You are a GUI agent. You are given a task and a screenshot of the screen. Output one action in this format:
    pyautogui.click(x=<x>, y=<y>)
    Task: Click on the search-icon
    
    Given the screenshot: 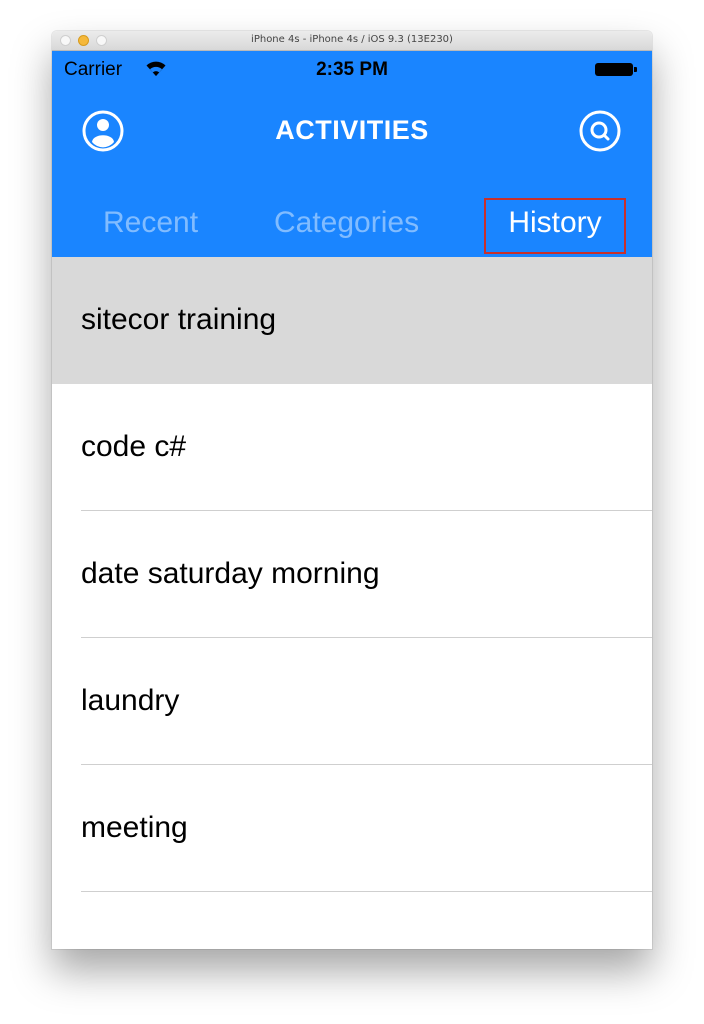 What is the action you would take?
    pyautogui.click(x=600, y=131)
    